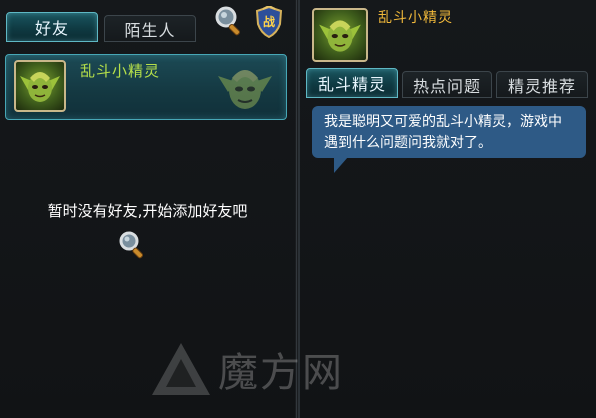 This screenshot has width=596, height=418. I want to click on watermark: 魔方网, so click(247, 369).